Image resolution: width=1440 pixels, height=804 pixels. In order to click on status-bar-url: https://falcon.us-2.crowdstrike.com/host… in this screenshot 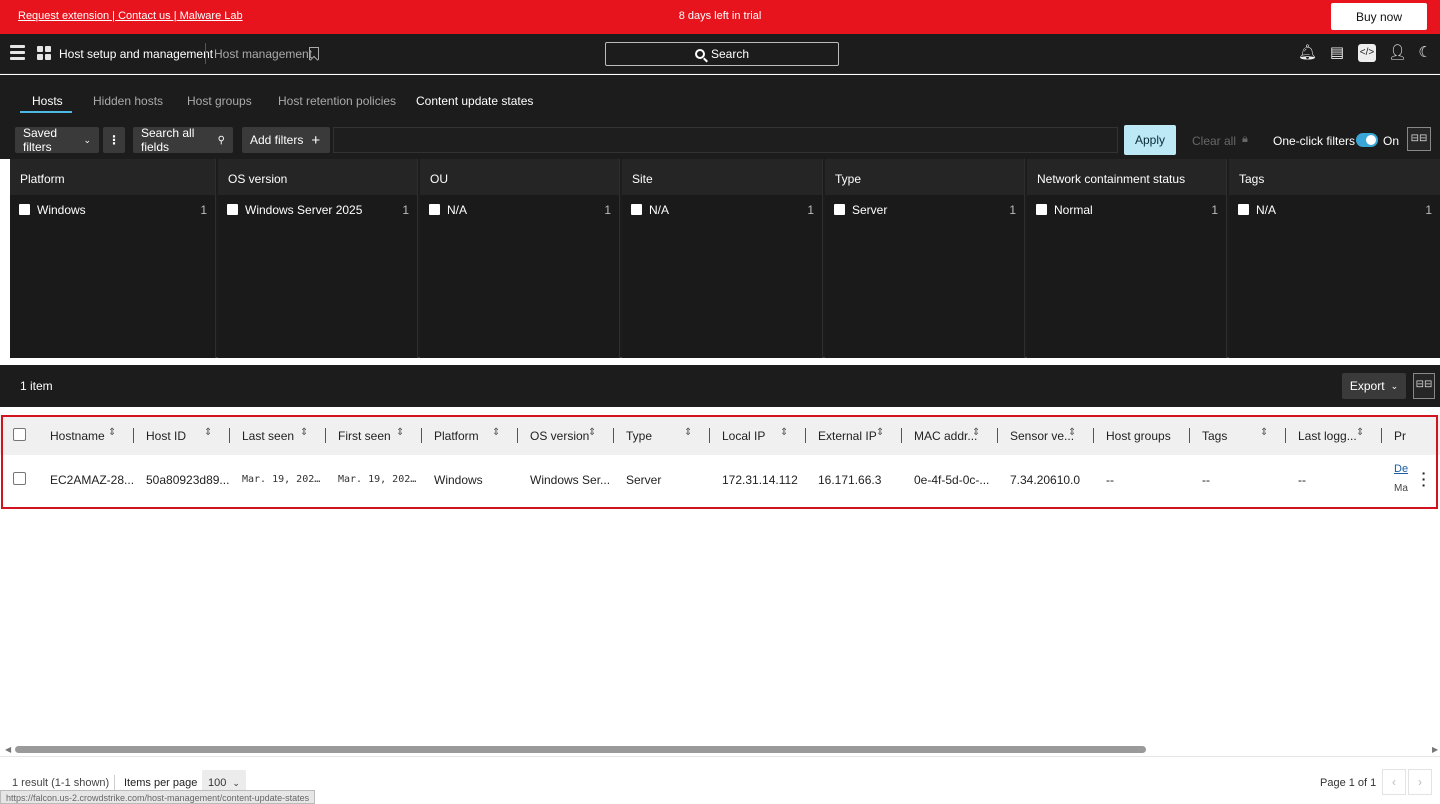, I will do `click(158, 797)`.